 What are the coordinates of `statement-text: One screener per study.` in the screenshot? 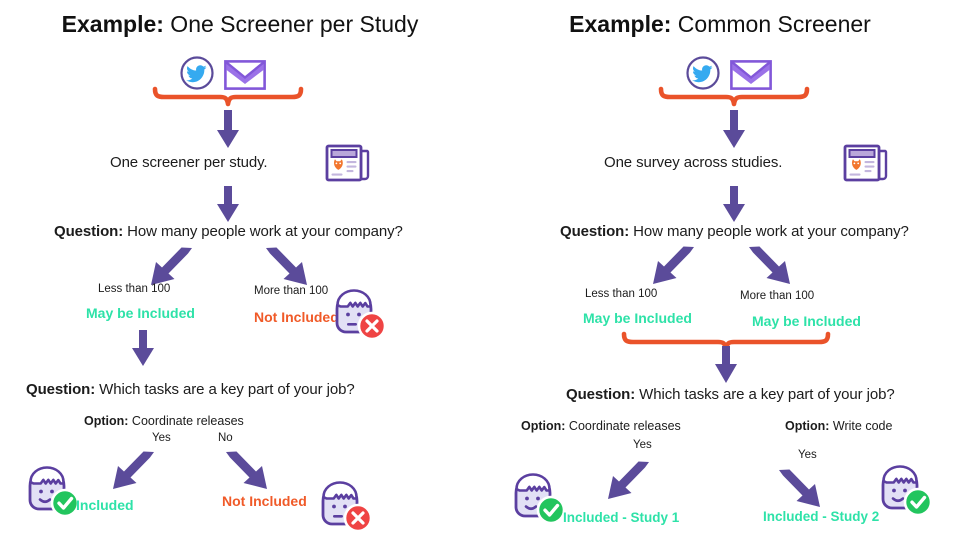 It's located at (189, 162).